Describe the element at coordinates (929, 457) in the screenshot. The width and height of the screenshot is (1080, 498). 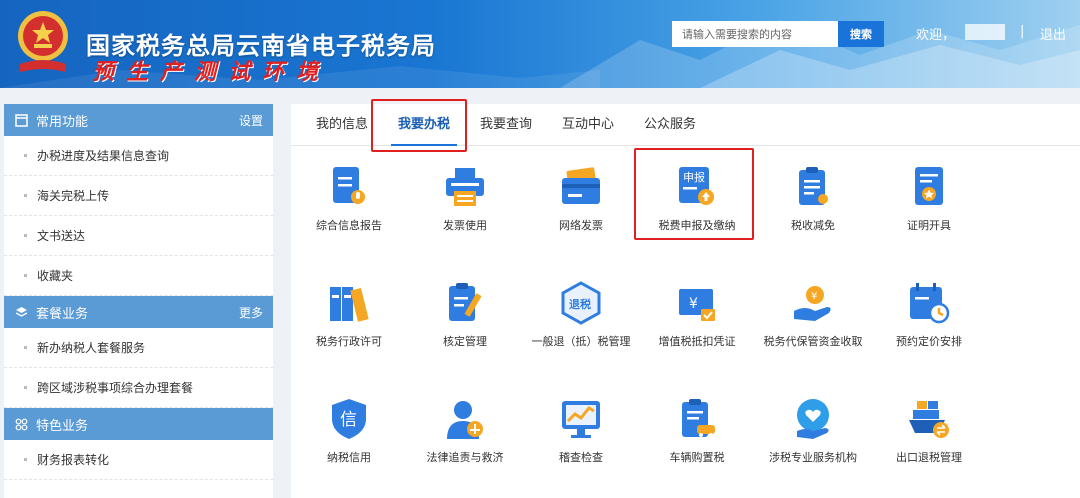
I see `tile-label: 出口退税管理` at that location.